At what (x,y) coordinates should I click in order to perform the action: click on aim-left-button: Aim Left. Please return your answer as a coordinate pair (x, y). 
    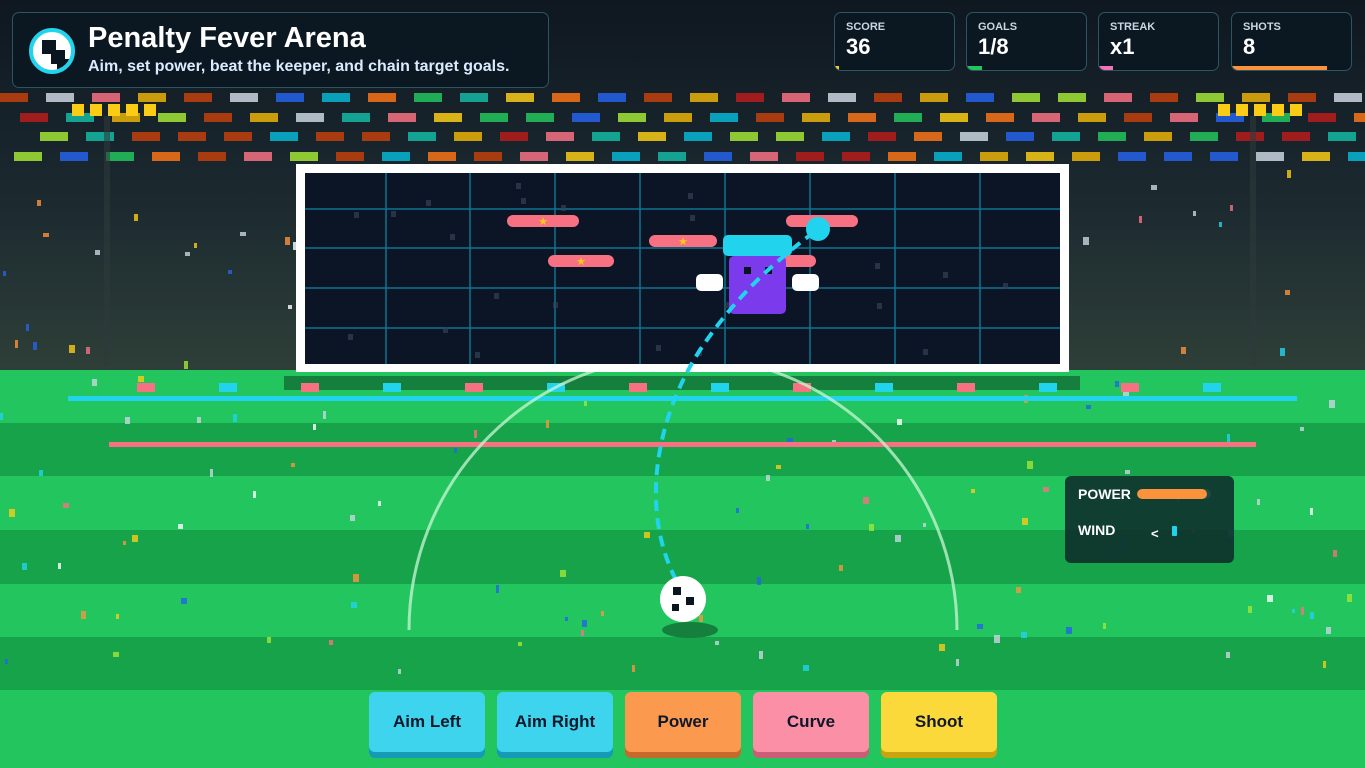
    Looking at the image, I should click on (427, 722).